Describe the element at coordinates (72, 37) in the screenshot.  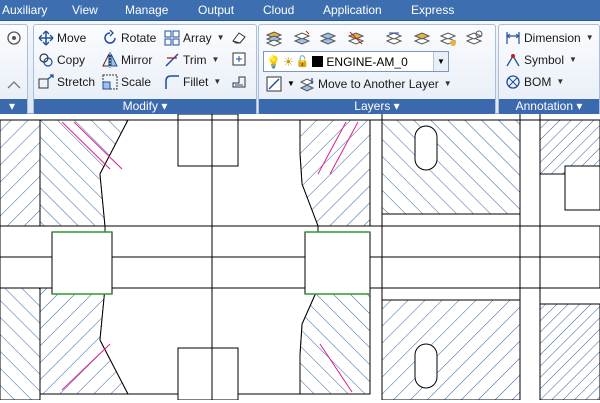
I see `move-label: Move` at that location.